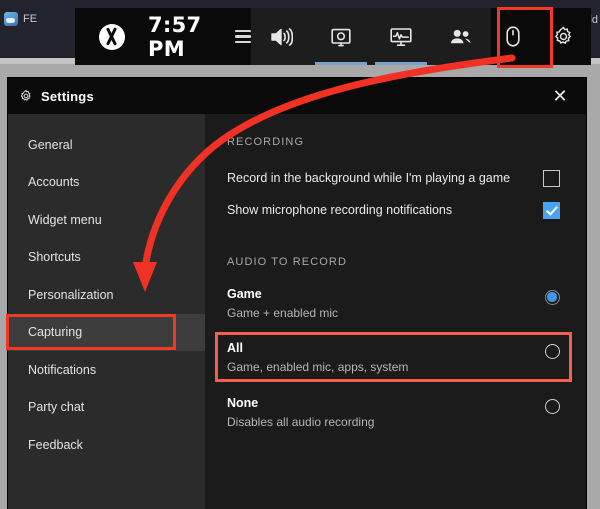 The width and height of the screenshot is (600, 509). I want to click on audio-option-subtitle: Game + enabled mic, so click(283, 313).